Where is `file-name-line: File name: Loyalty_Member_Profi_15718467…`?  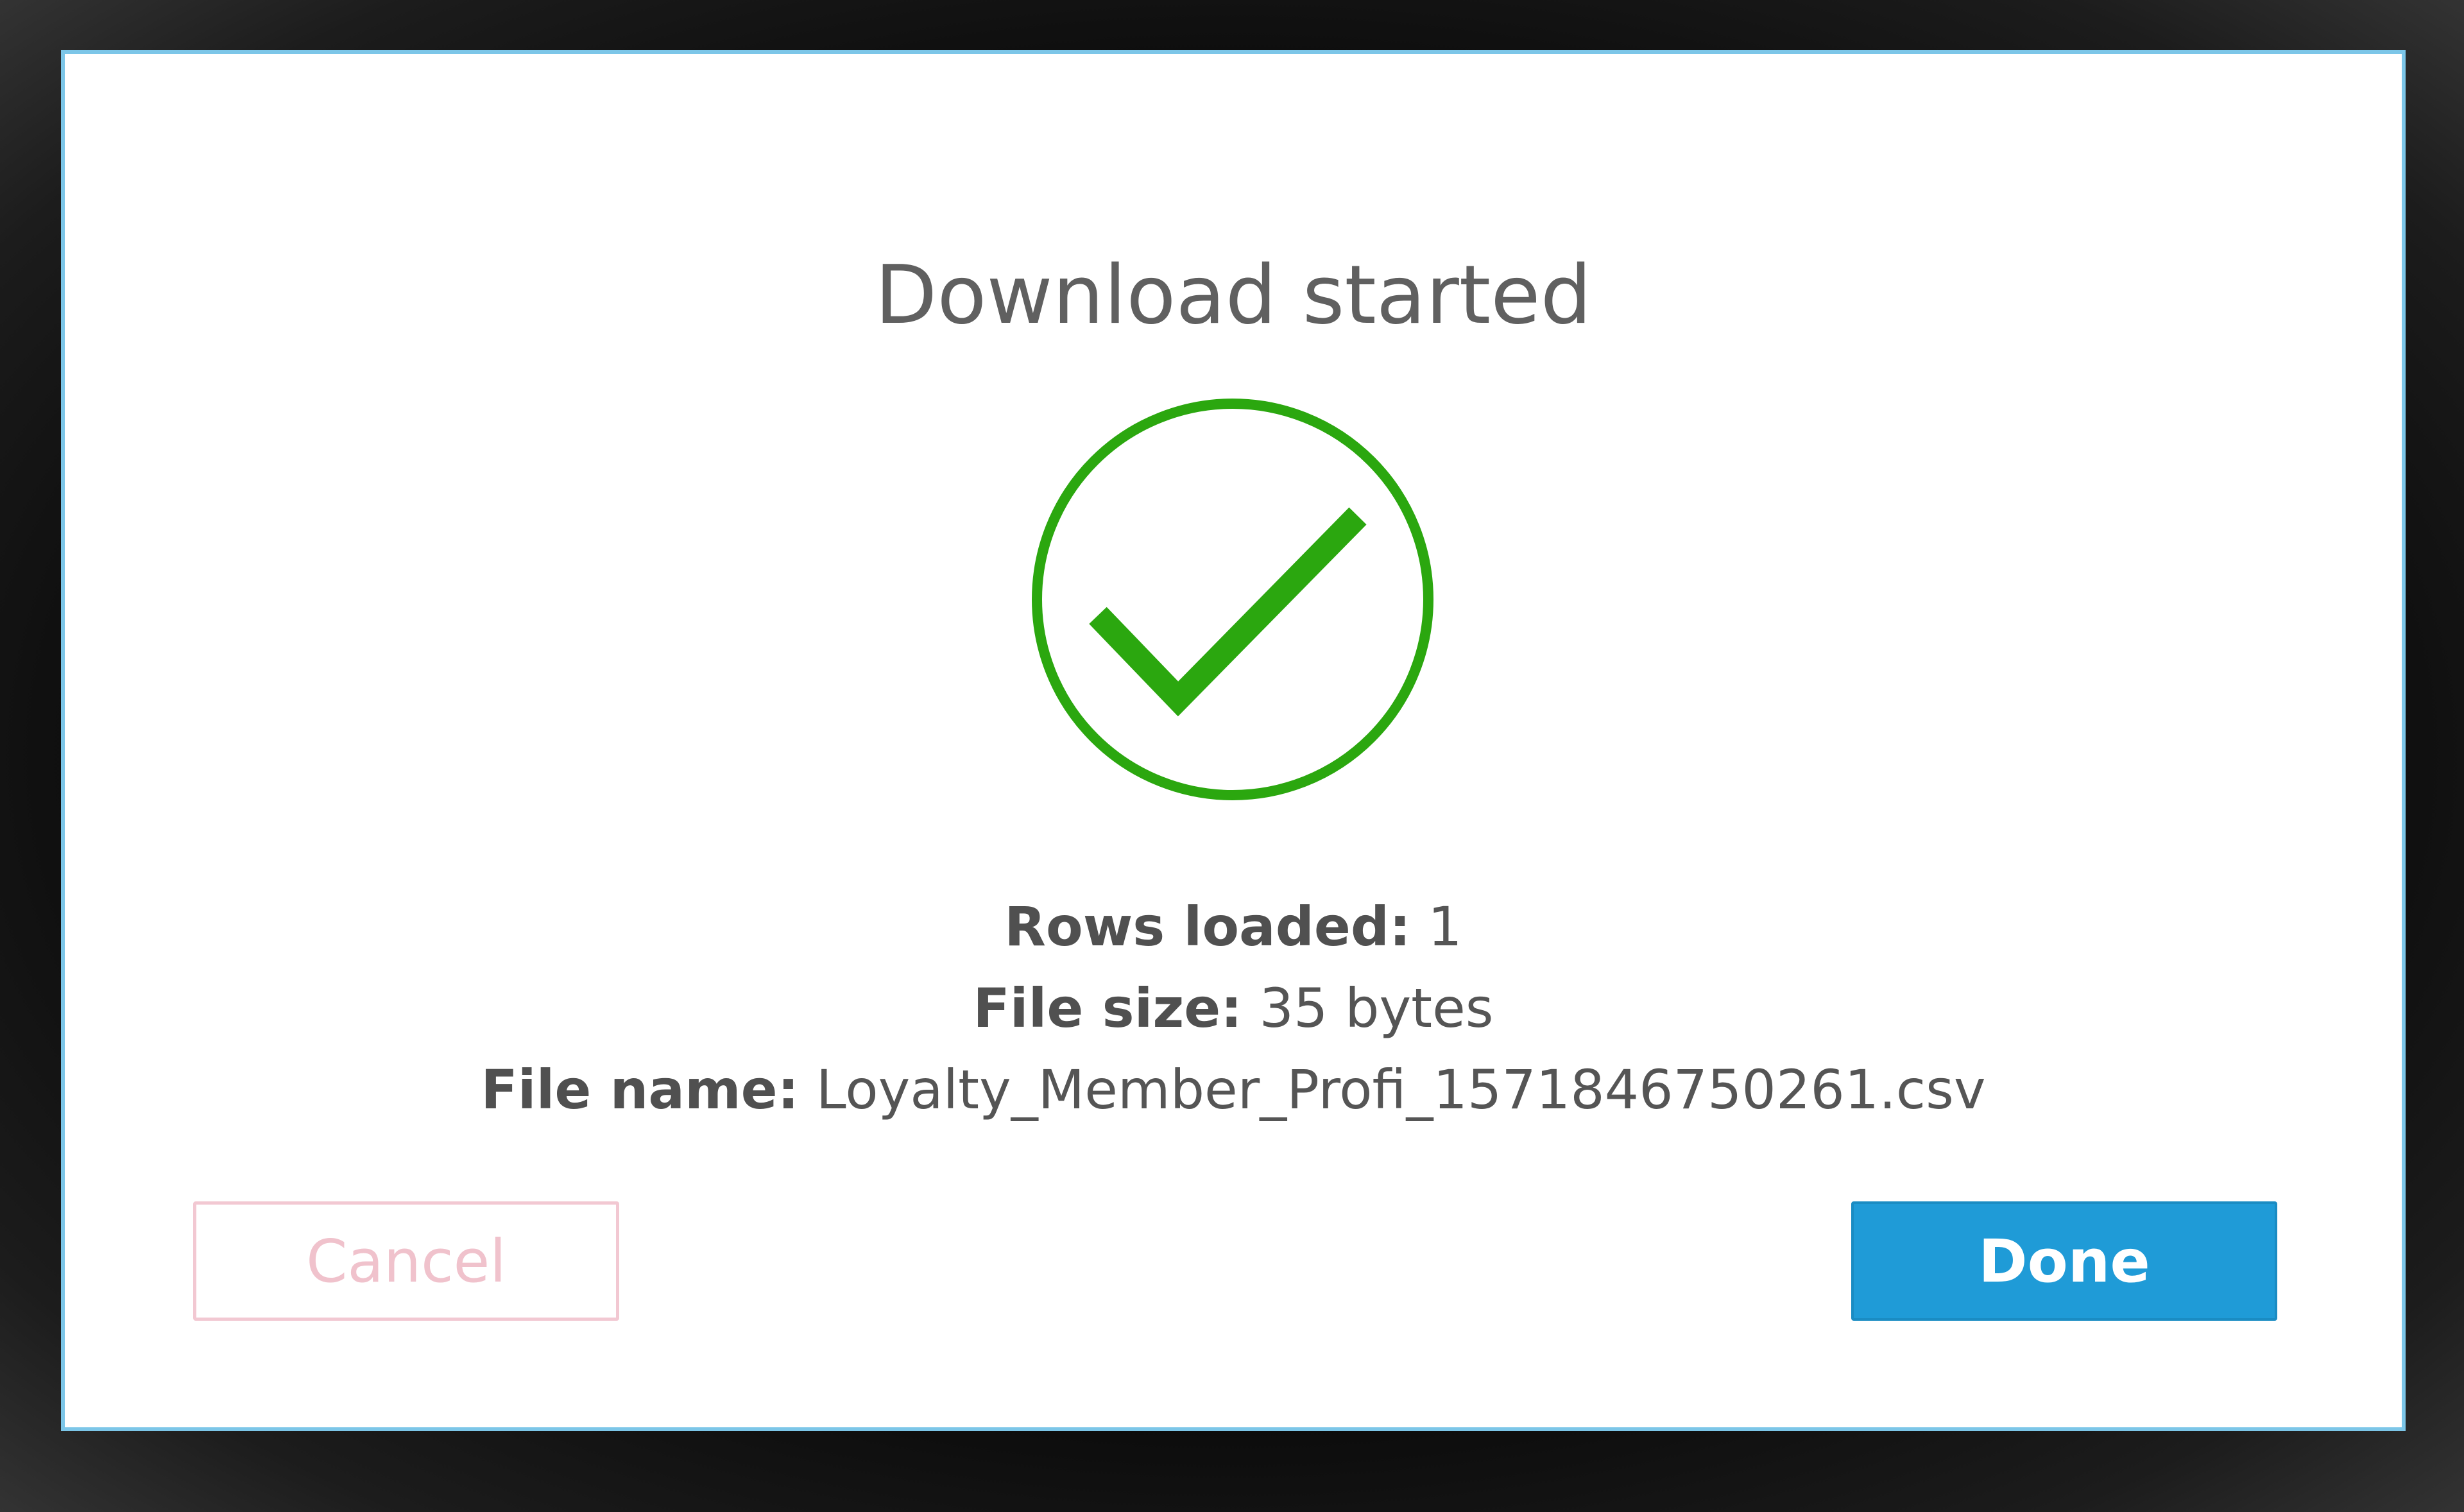 file-name-line: File name: Loyalty_Member_Profi_15718467… is located at coordinates (1233, 1090).